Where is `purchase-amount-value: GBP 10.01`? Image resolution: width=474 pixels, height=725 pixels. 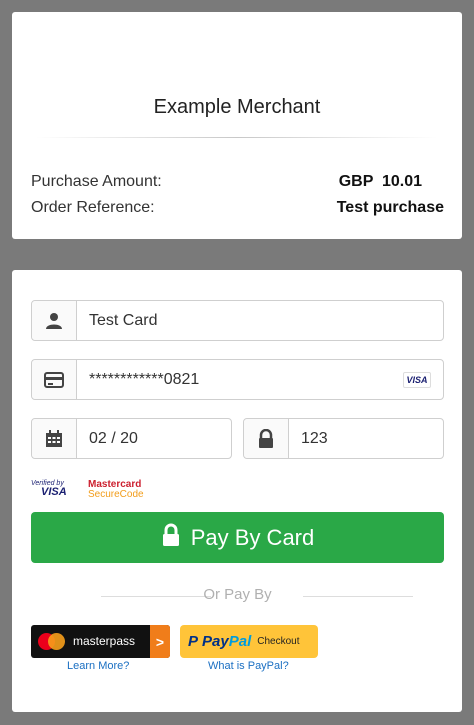 purchase-amount-value: GBP 10.01 is located at coordinates (380, 181).